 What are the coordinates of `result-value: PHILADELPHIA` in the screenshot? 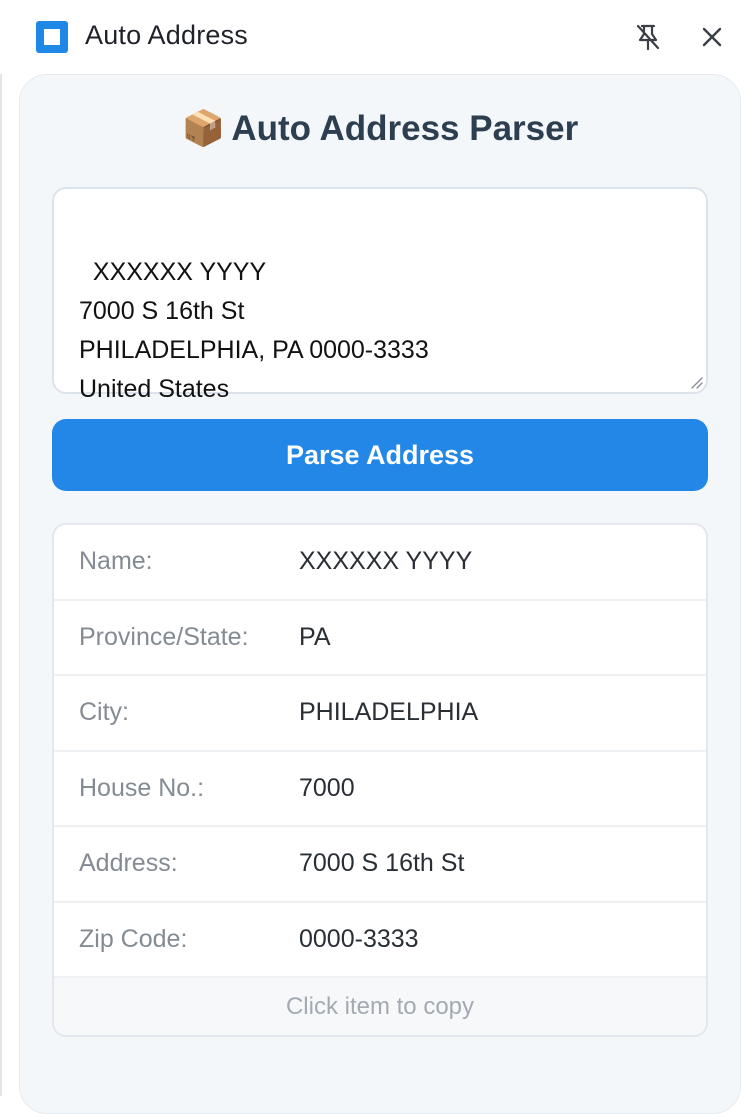 It's located at (389, 712).